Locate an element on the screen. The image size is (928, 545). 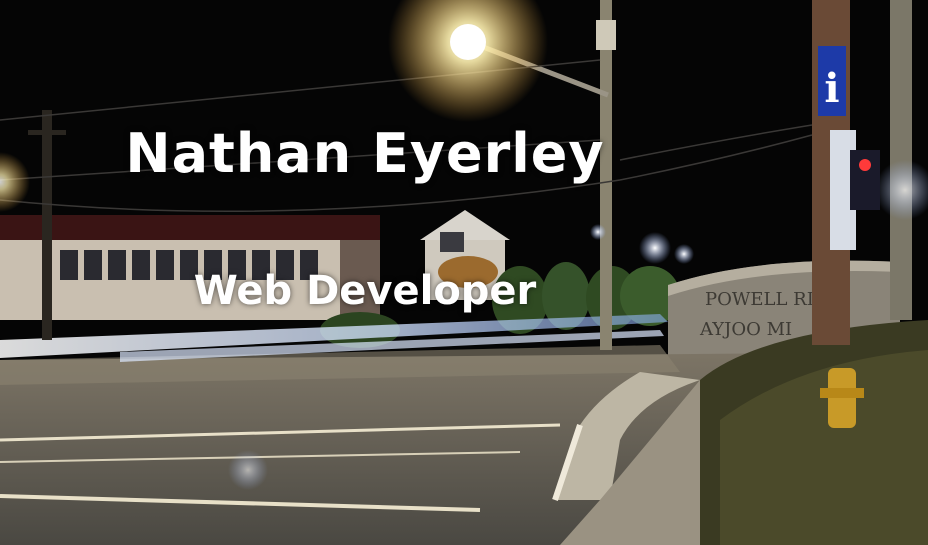
hero-name: Nathan Eyerley is located at coordinates (365, 153).